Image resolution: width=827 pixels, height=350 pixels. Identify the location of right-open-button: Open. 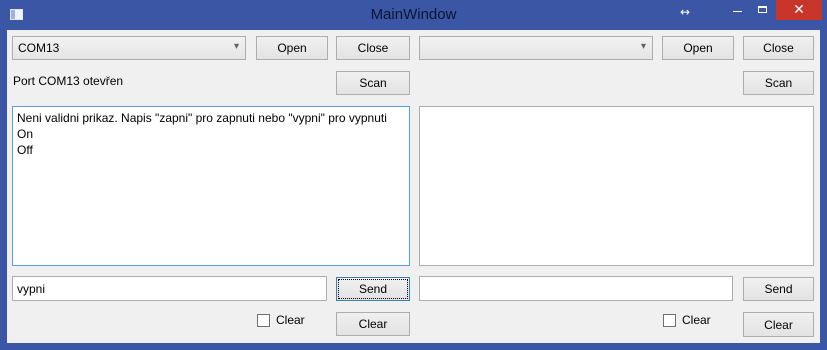
(698, 48).